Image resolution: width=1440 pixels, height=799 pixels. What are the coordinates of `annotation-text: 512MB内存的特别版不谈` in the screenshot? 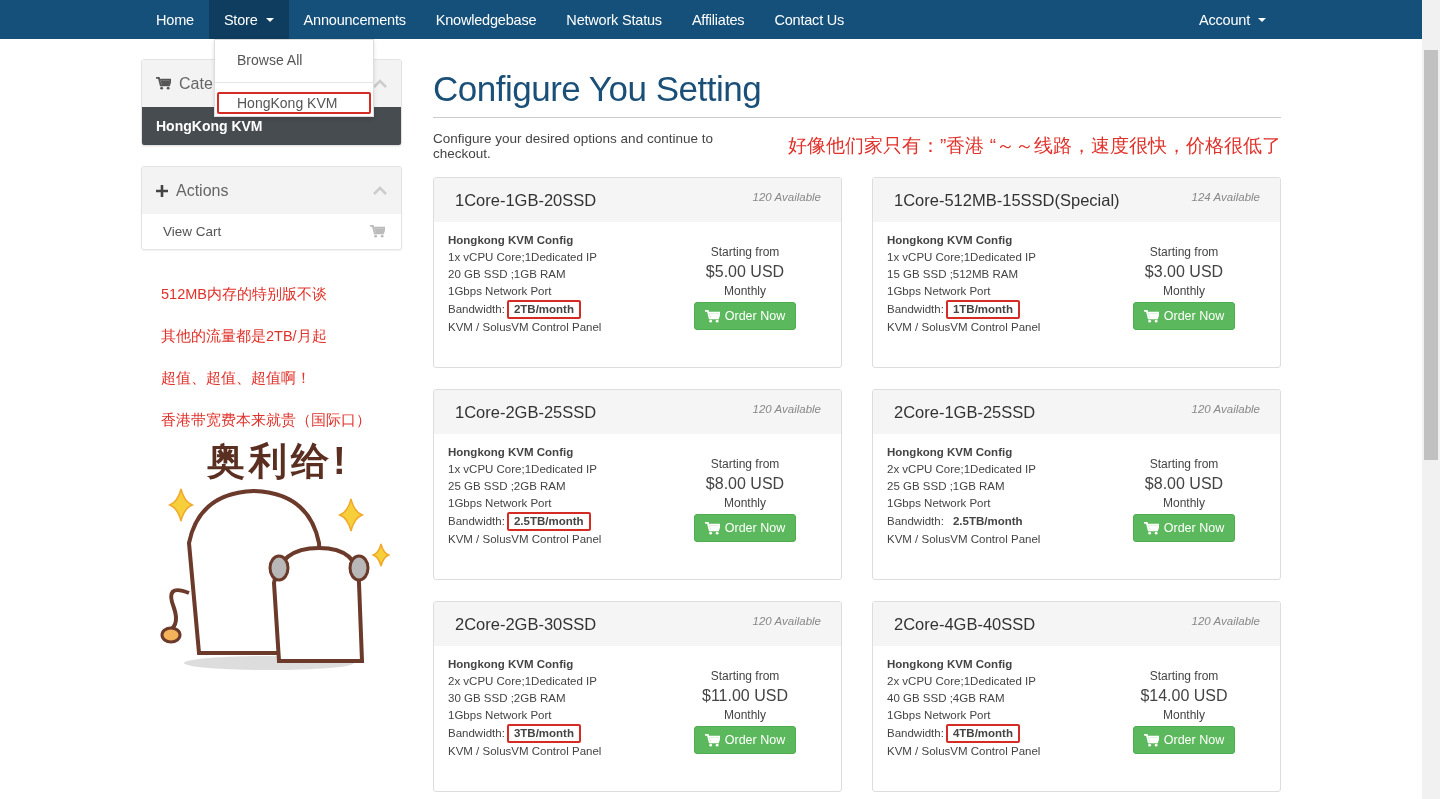 It's located at (244, 294).